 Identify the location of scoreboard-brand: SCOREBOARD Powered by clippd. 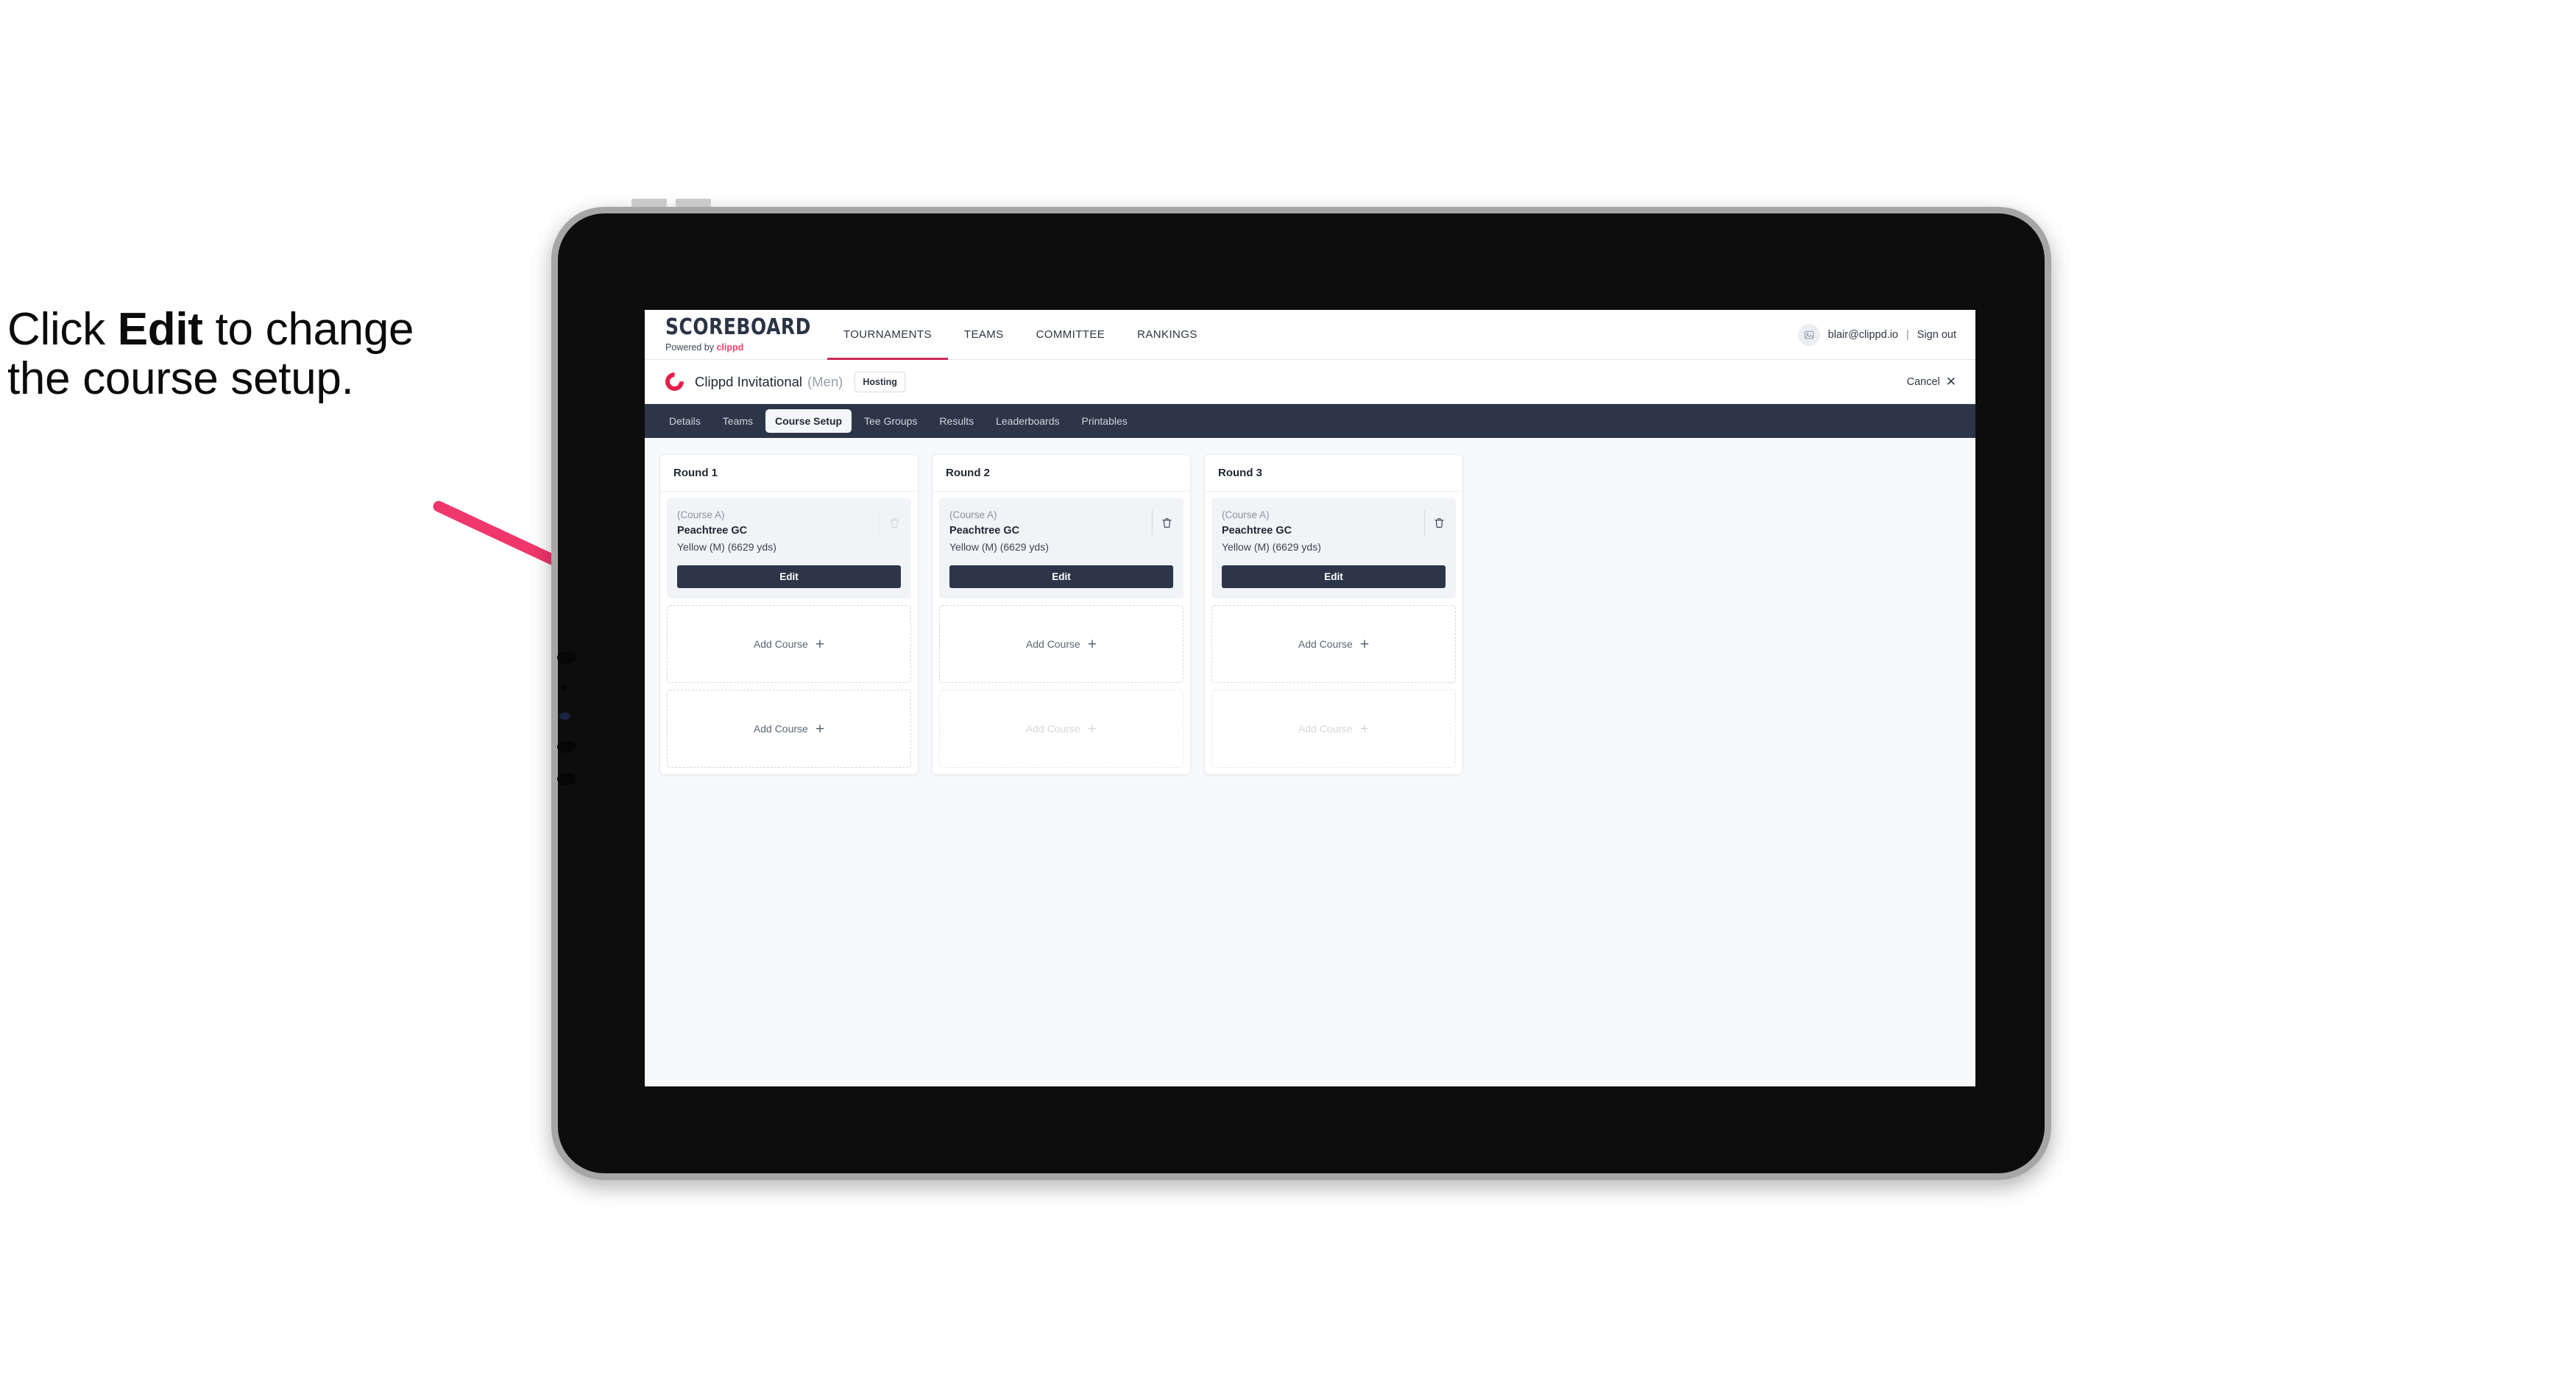
(736, 334).